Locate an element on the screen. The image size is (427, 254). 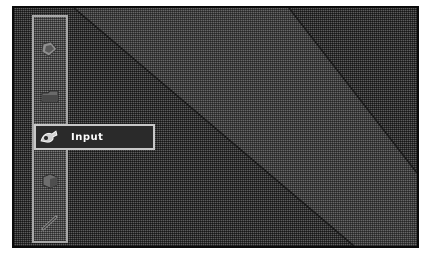
box-icon is located at coordinates (50, 181).